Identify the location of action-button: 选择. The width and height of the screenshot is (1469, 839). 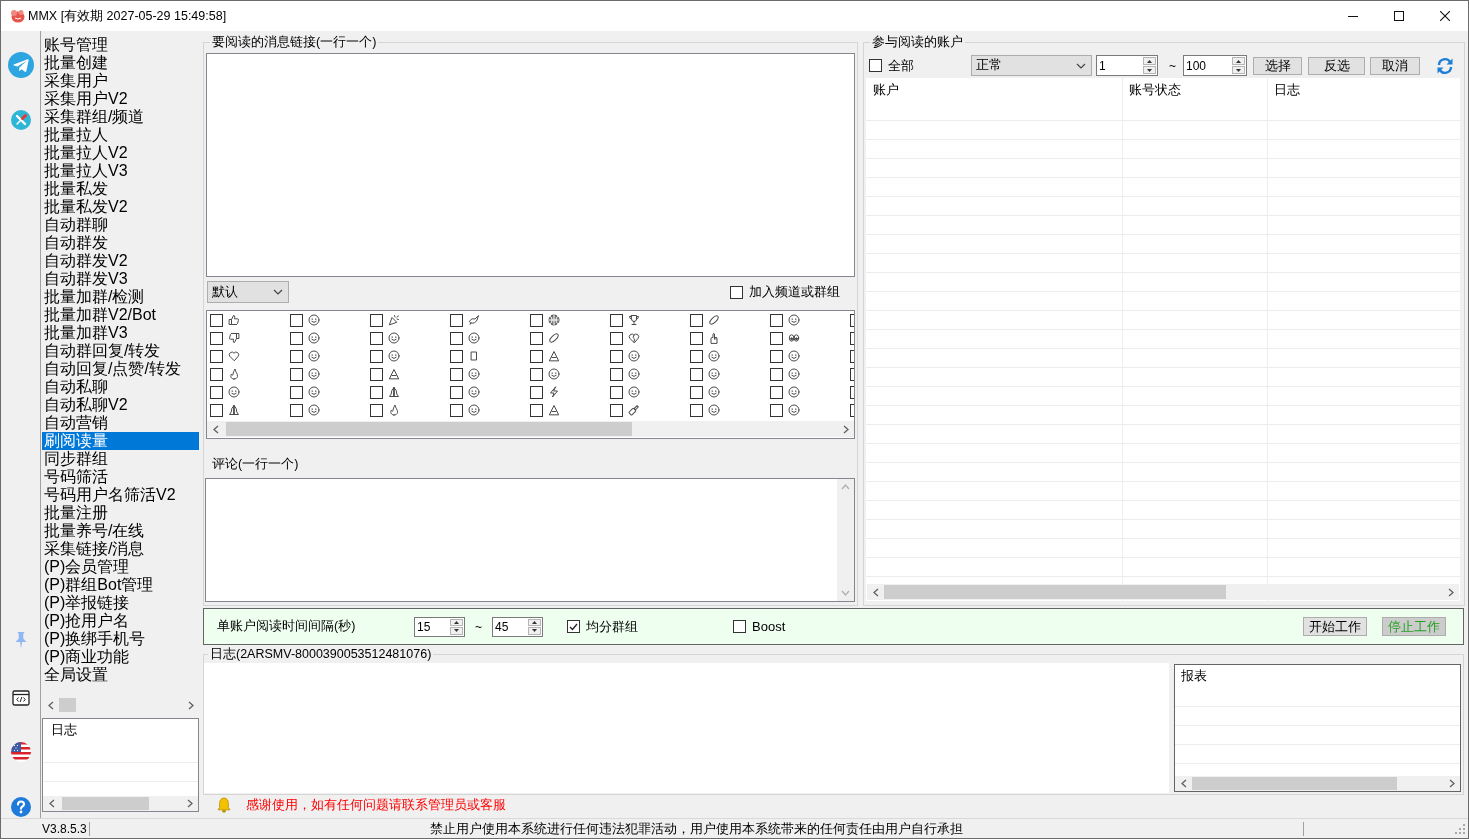
(1277, 65).